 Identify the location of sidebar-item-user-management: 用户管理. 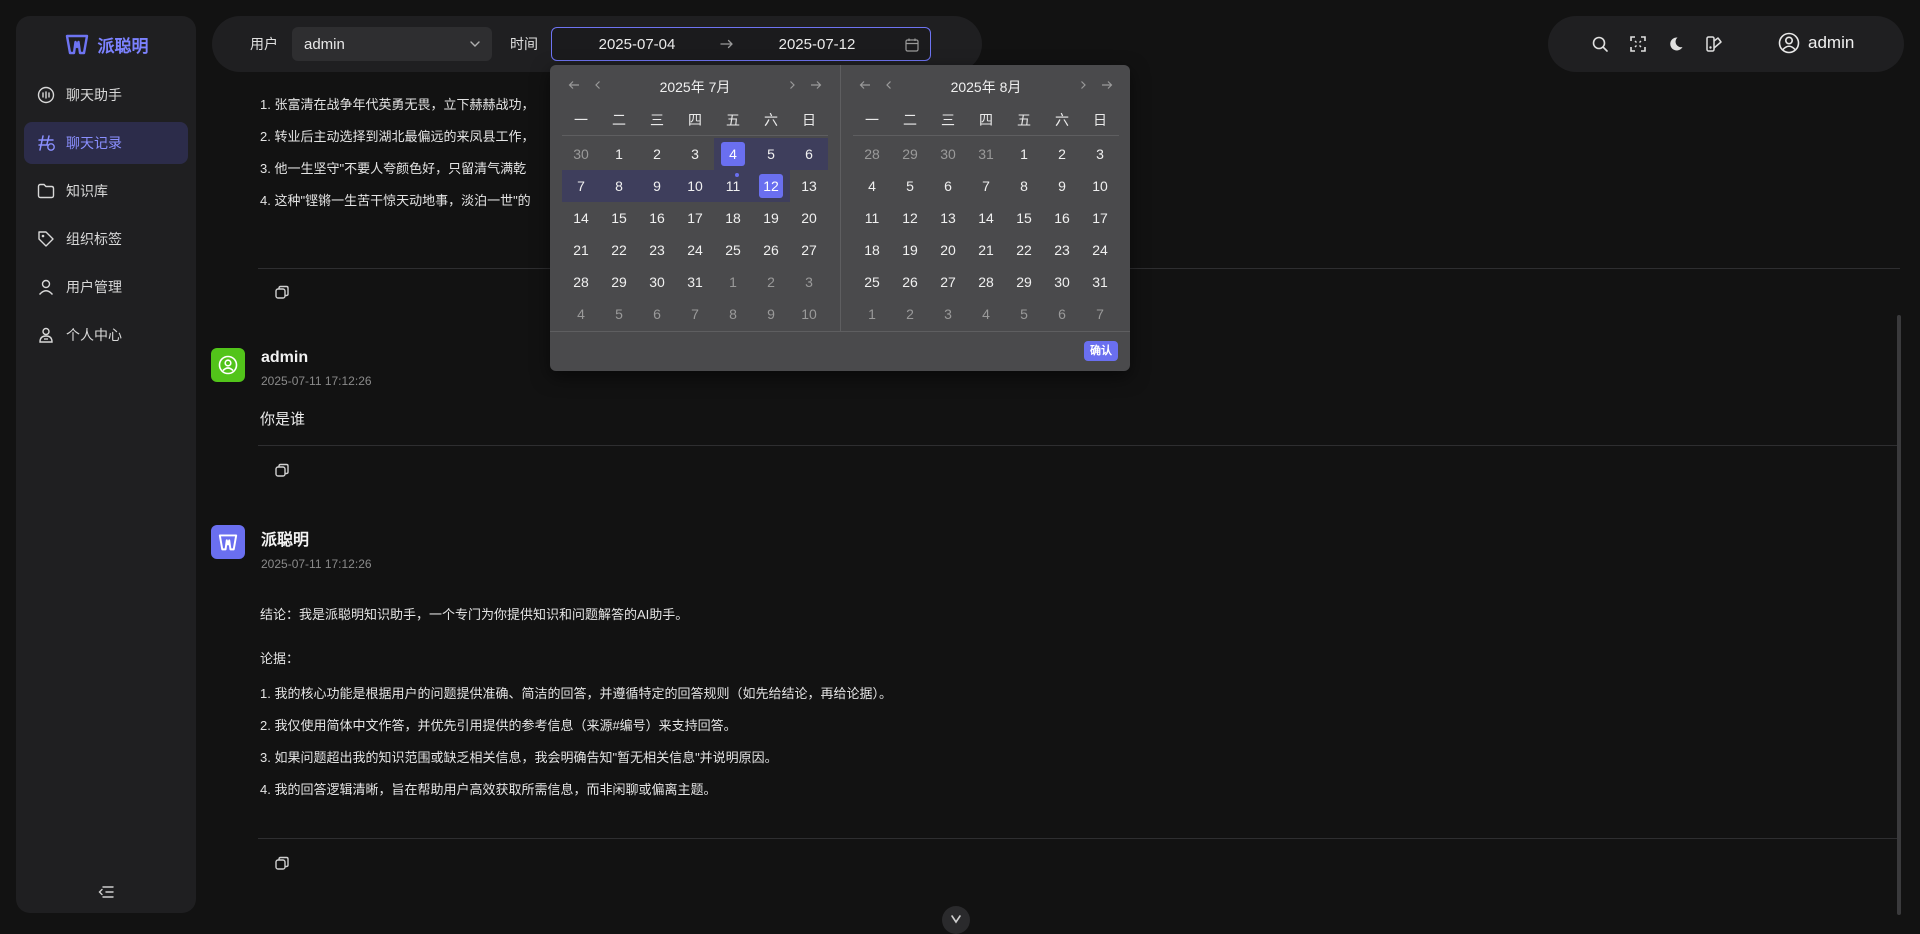
(106, 287).